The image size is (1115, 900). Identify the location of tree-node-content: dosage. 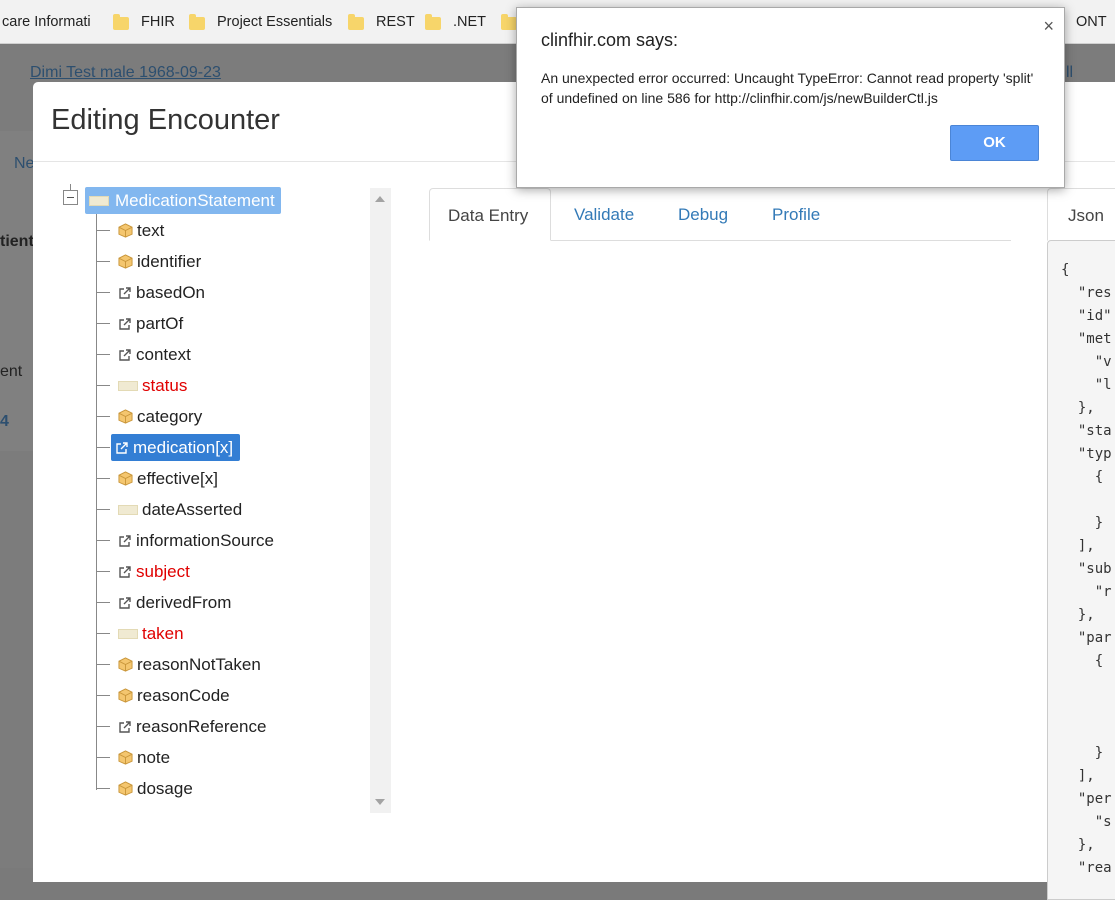
(157, 788).